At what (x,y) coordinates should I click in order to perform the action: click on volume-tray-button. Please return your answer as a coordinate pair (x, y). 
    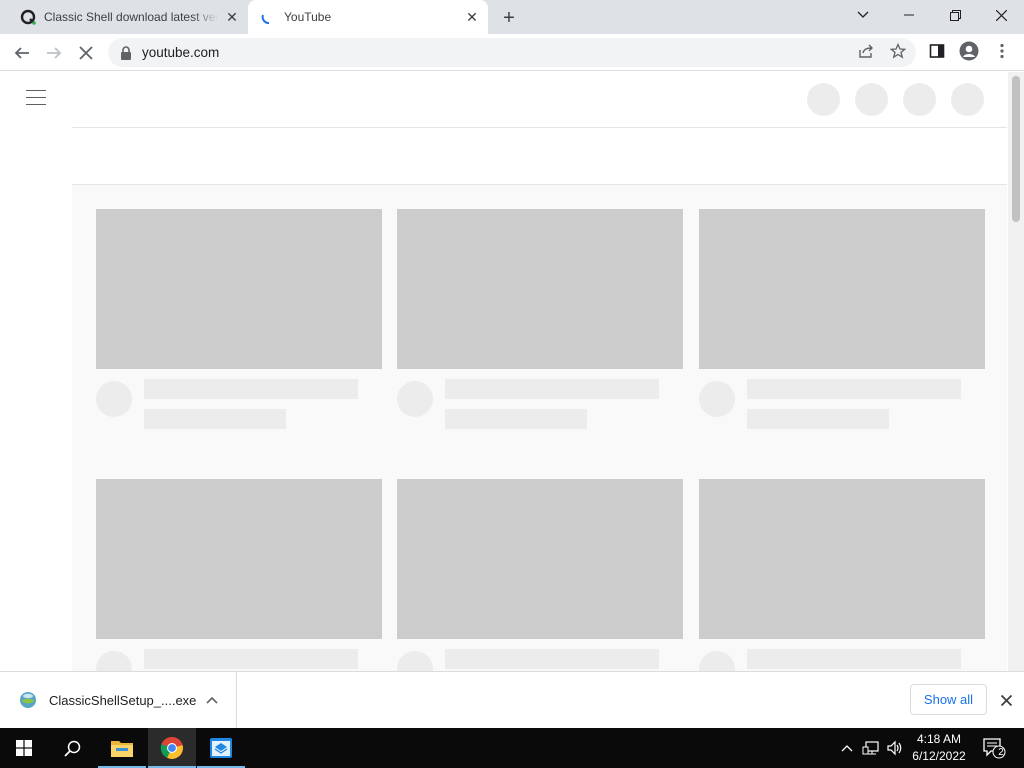
    Looking at the image, I should click on (895, 748).